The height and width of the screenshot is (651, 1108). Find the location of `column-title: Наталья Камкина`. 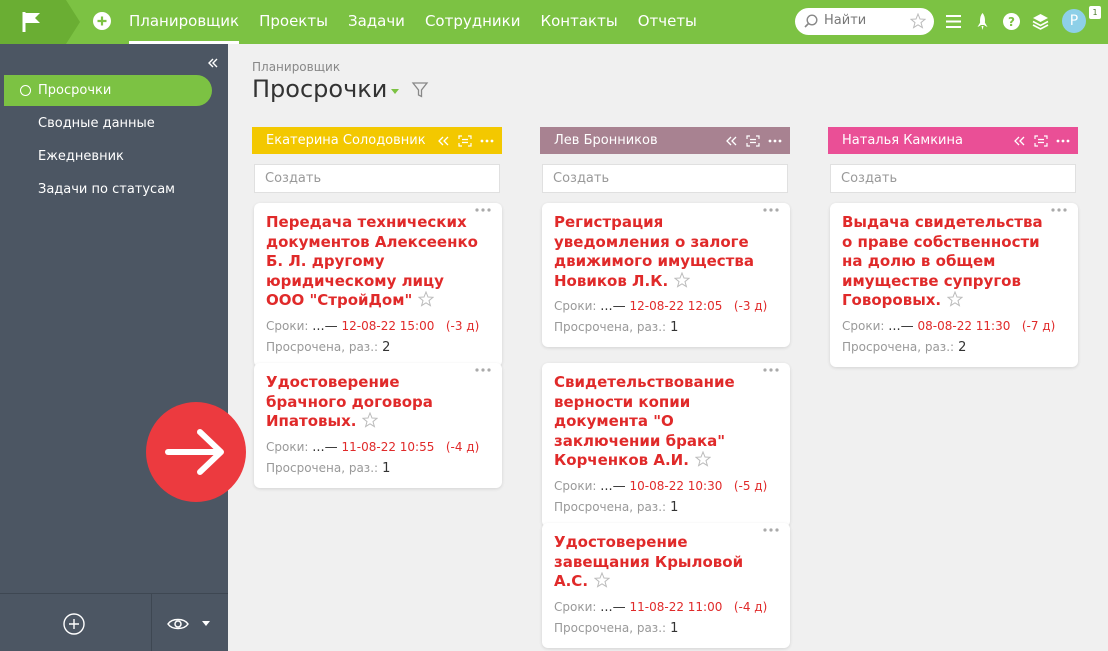

column-title: Наталья Камкина is located at coordinates (902, 140).